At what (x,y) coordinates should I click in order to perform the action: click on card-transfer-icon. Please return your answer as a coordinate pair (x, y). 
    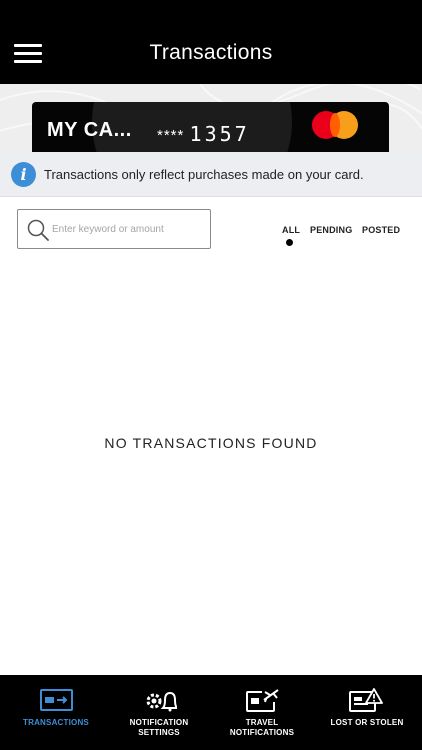
    Looking at the image, I should click on (56, 700).